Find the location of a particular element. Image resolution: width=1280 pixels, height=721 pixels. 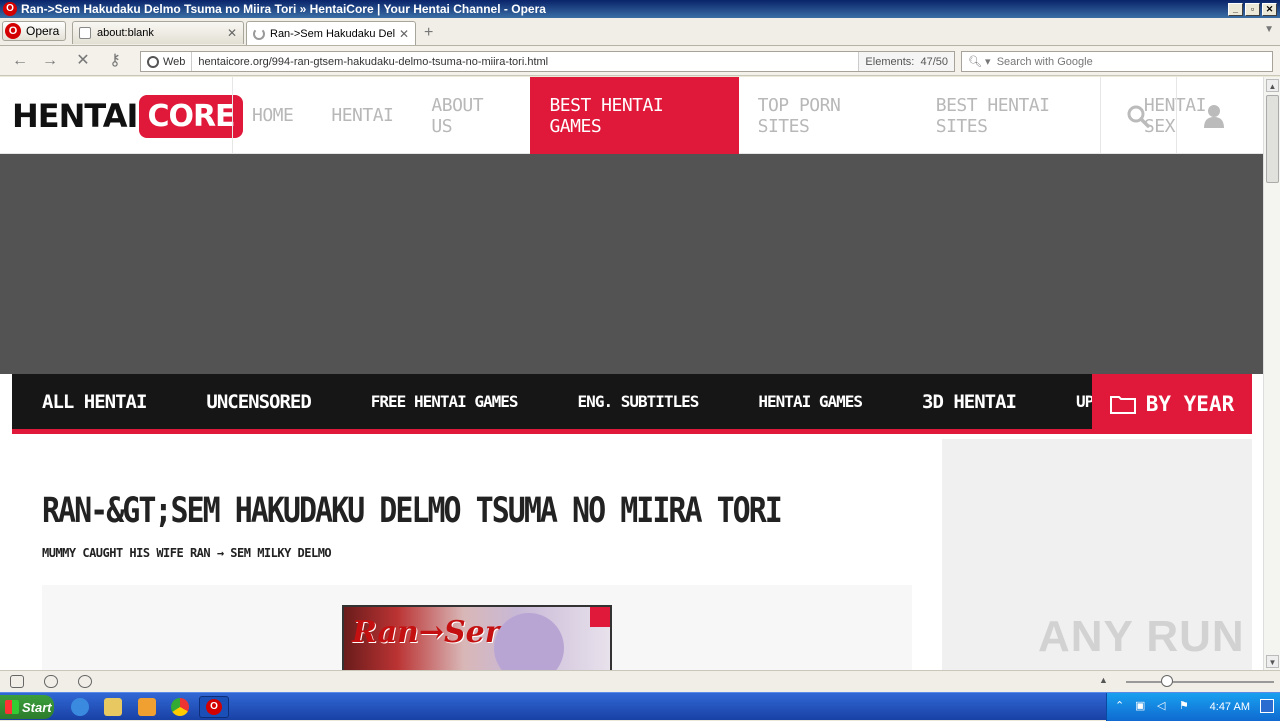

nav-best-hentai-games: BEST HENTAI GAMES is located at coordinates (634, 115).